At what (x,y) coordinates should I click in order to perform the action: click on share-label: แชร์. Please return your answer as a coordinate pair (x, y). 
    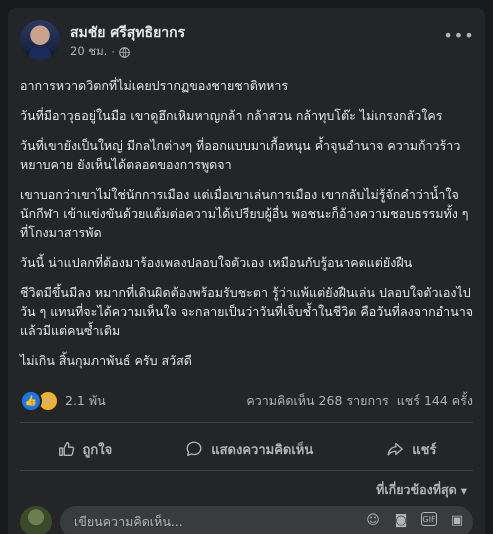
    Looking at the image, I should click on (424, 450).